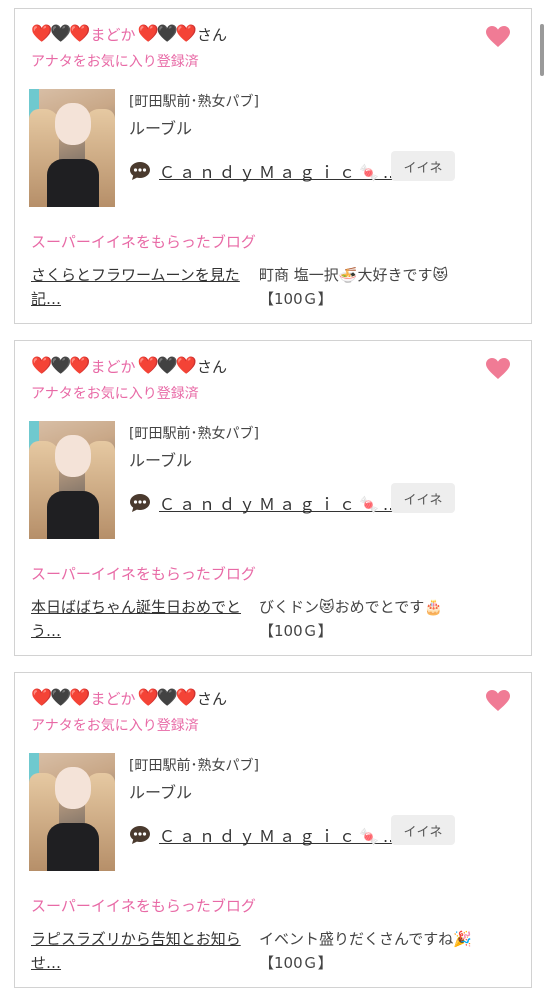  Describe the element at coordinates (391, 619) in the screenshot. I see `super-like-comment: びくドン😻おめでとです🎂 【100Ｇ】` at that location.